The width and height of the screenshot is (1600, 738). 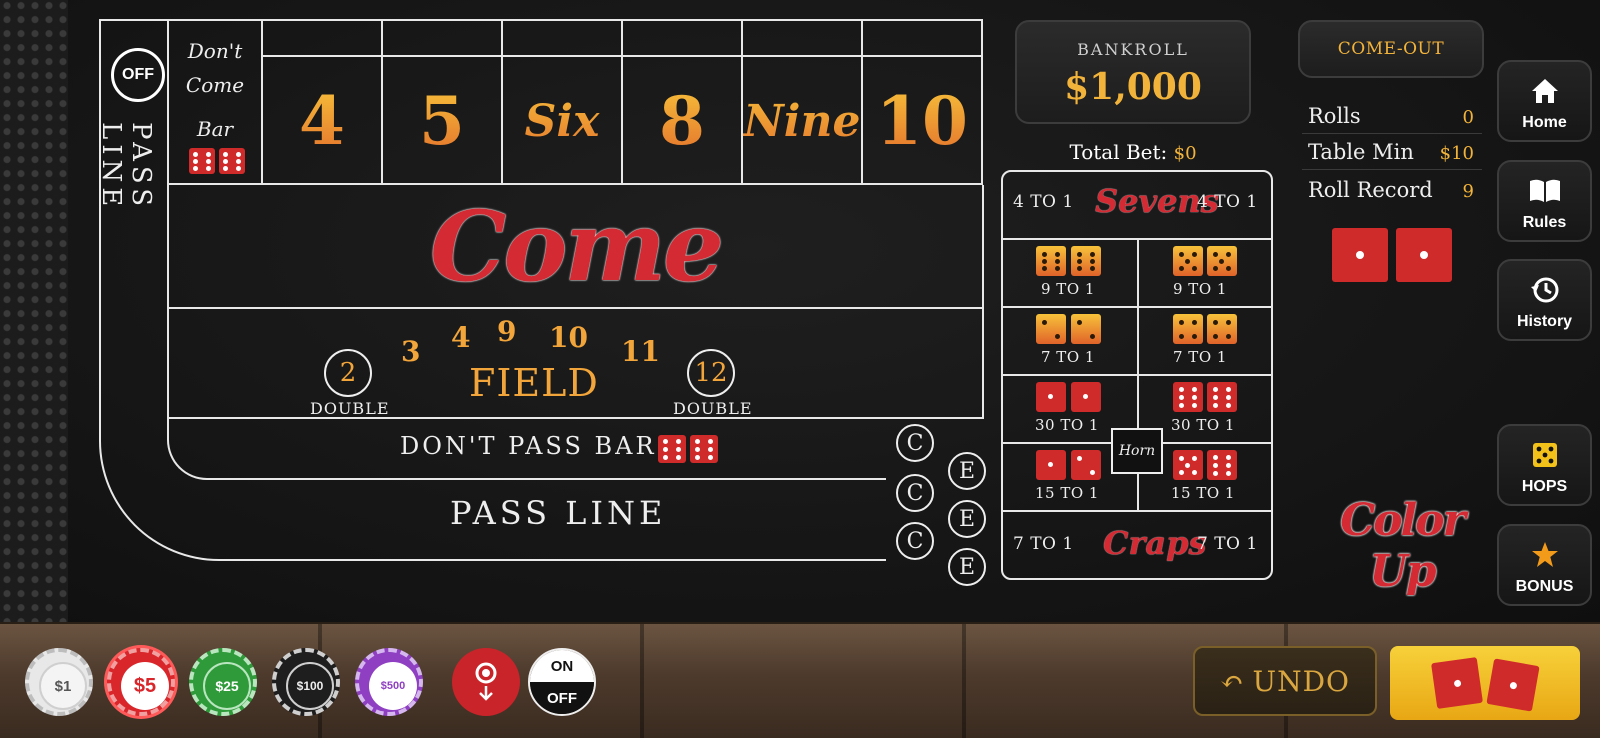 I want to click on table-rail, so click(x=34, y=311).